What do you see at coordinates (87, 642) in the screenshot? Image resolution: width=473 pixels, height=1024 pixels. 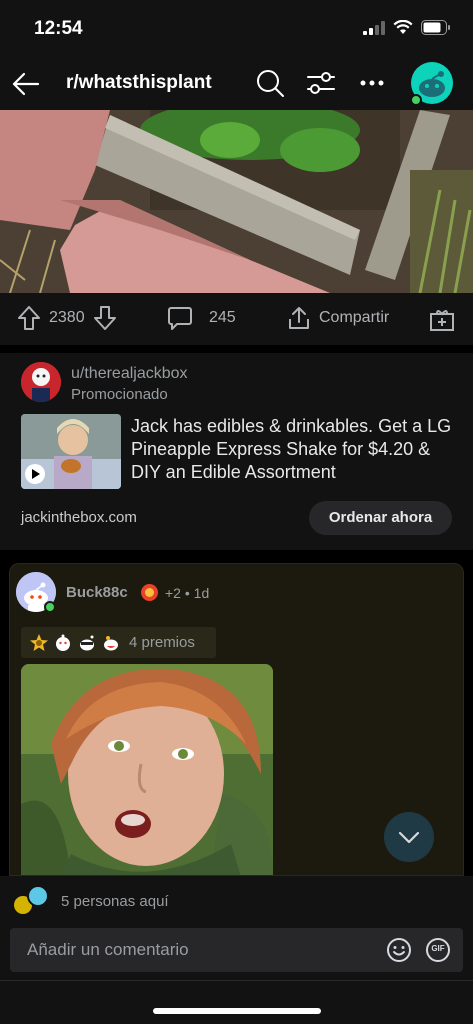 I see `snoo-award-icon` at bounding box center [87, 642].